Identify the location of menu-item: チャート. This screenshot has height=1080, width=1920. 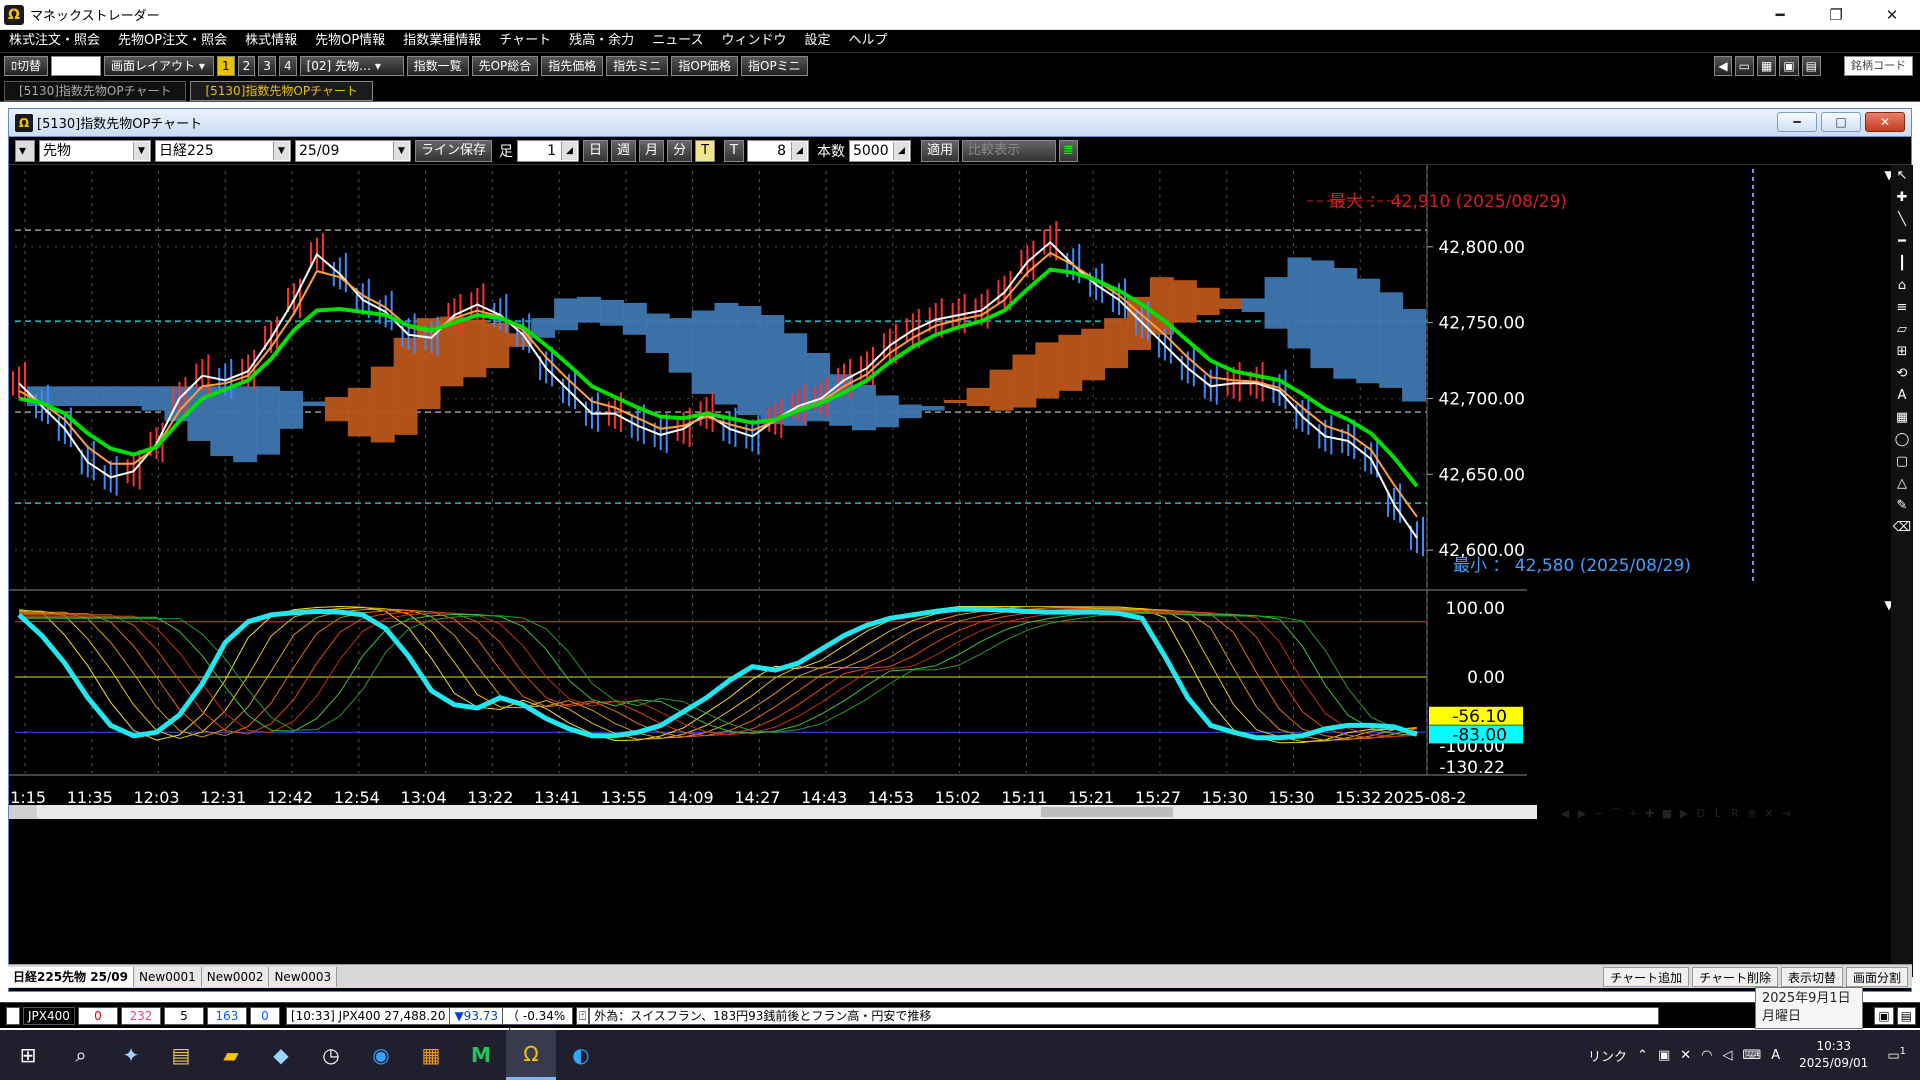
(525, 41).